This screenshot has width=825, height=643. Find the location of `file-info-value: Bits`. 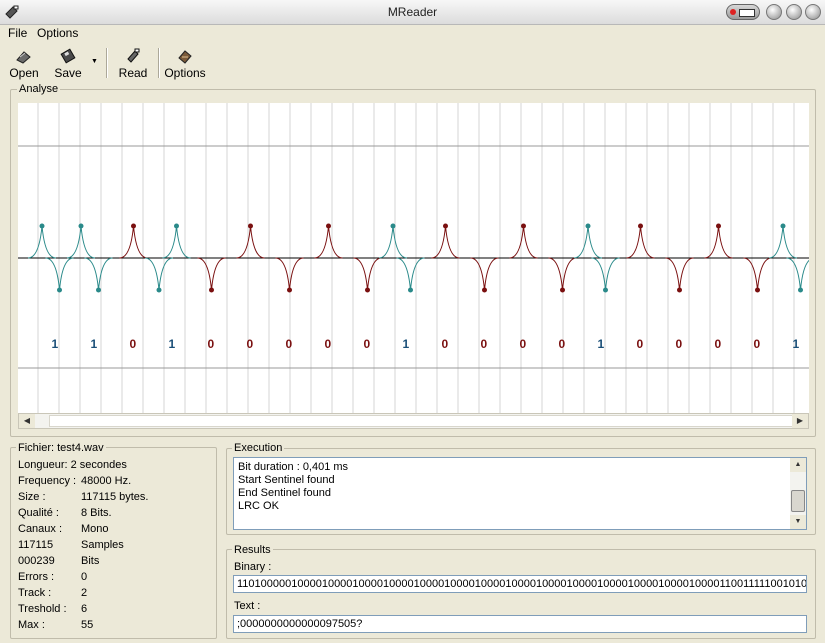

file-info-value: Bits is located at coordinates (90, 561).